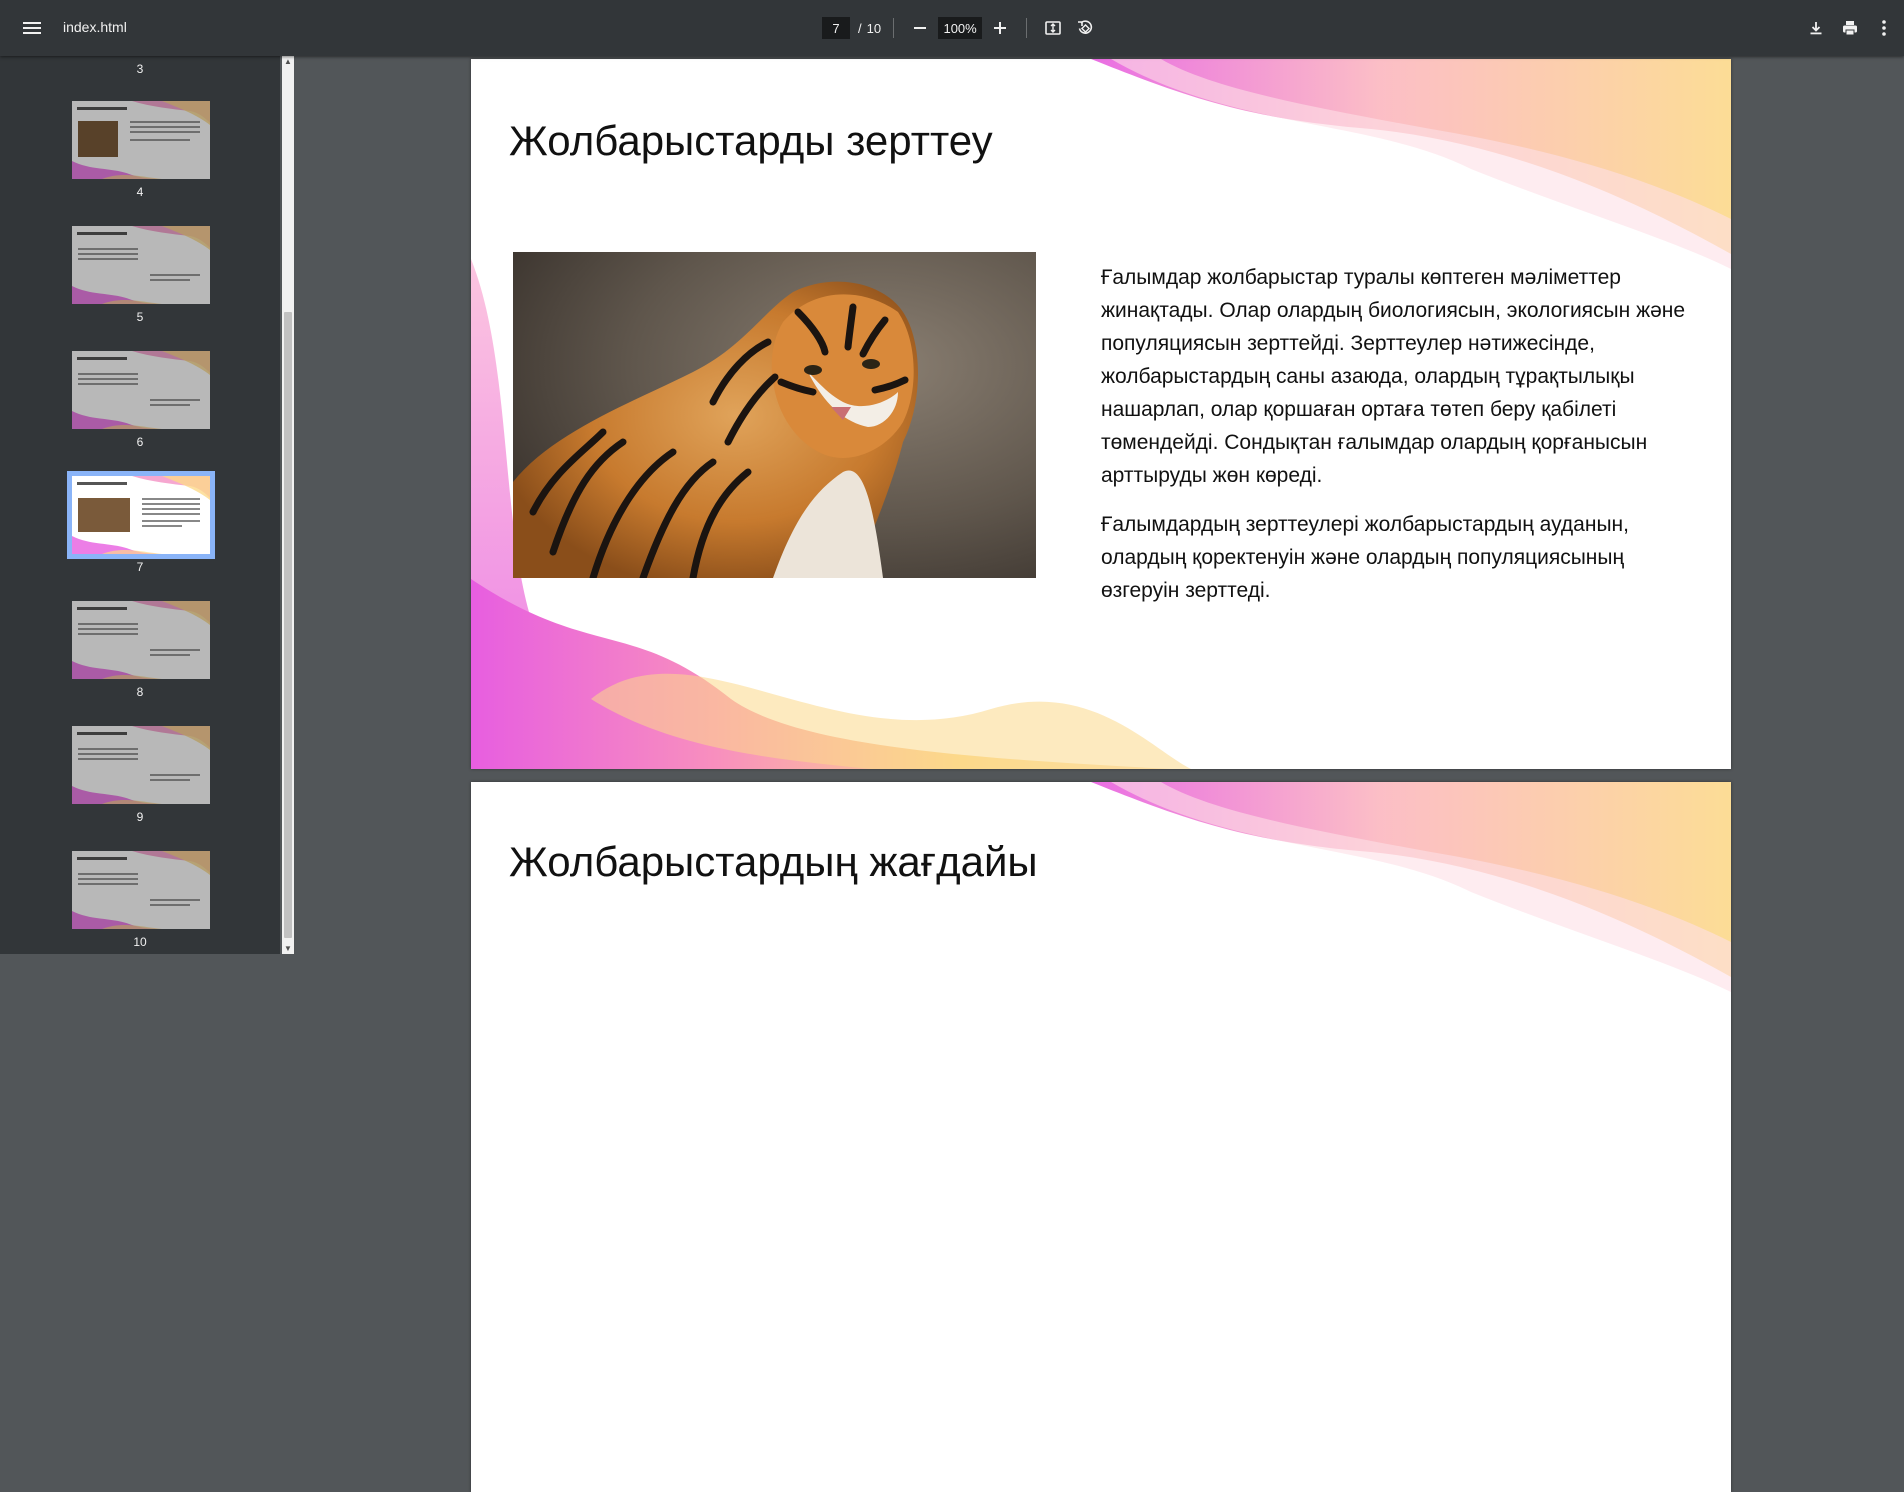 The height and width of the screenshot is (1492, 1904). Describe the element at coordinates (140, 69) in the screenshot. I see `thumbnail-page-number: 3` at that location.